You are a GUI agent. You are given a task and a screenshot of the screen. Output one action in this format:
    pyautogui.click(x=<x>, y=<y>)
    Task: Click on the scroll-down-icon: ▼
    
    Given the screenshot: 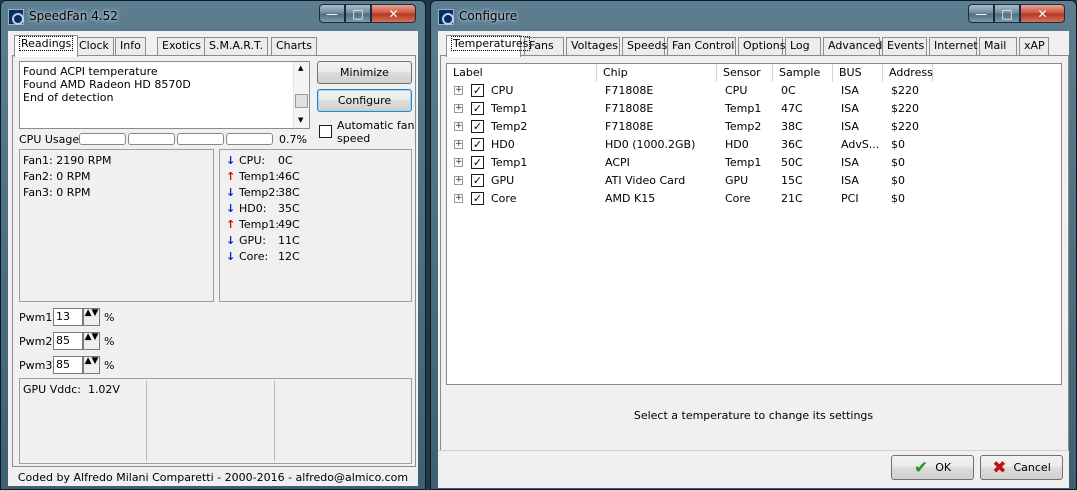 What is the action you would take?
    pyautogui.click(x=300, y=120)
    